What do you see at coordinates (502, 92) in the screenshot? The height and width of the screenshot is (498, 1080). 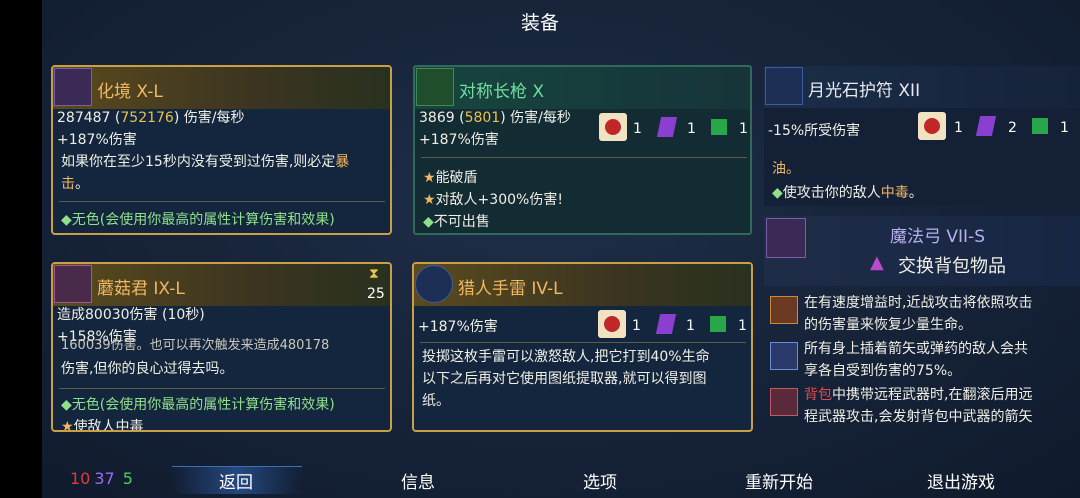 I see `weapon-name: 对称长枪 X` at bounding box center [502, 92].